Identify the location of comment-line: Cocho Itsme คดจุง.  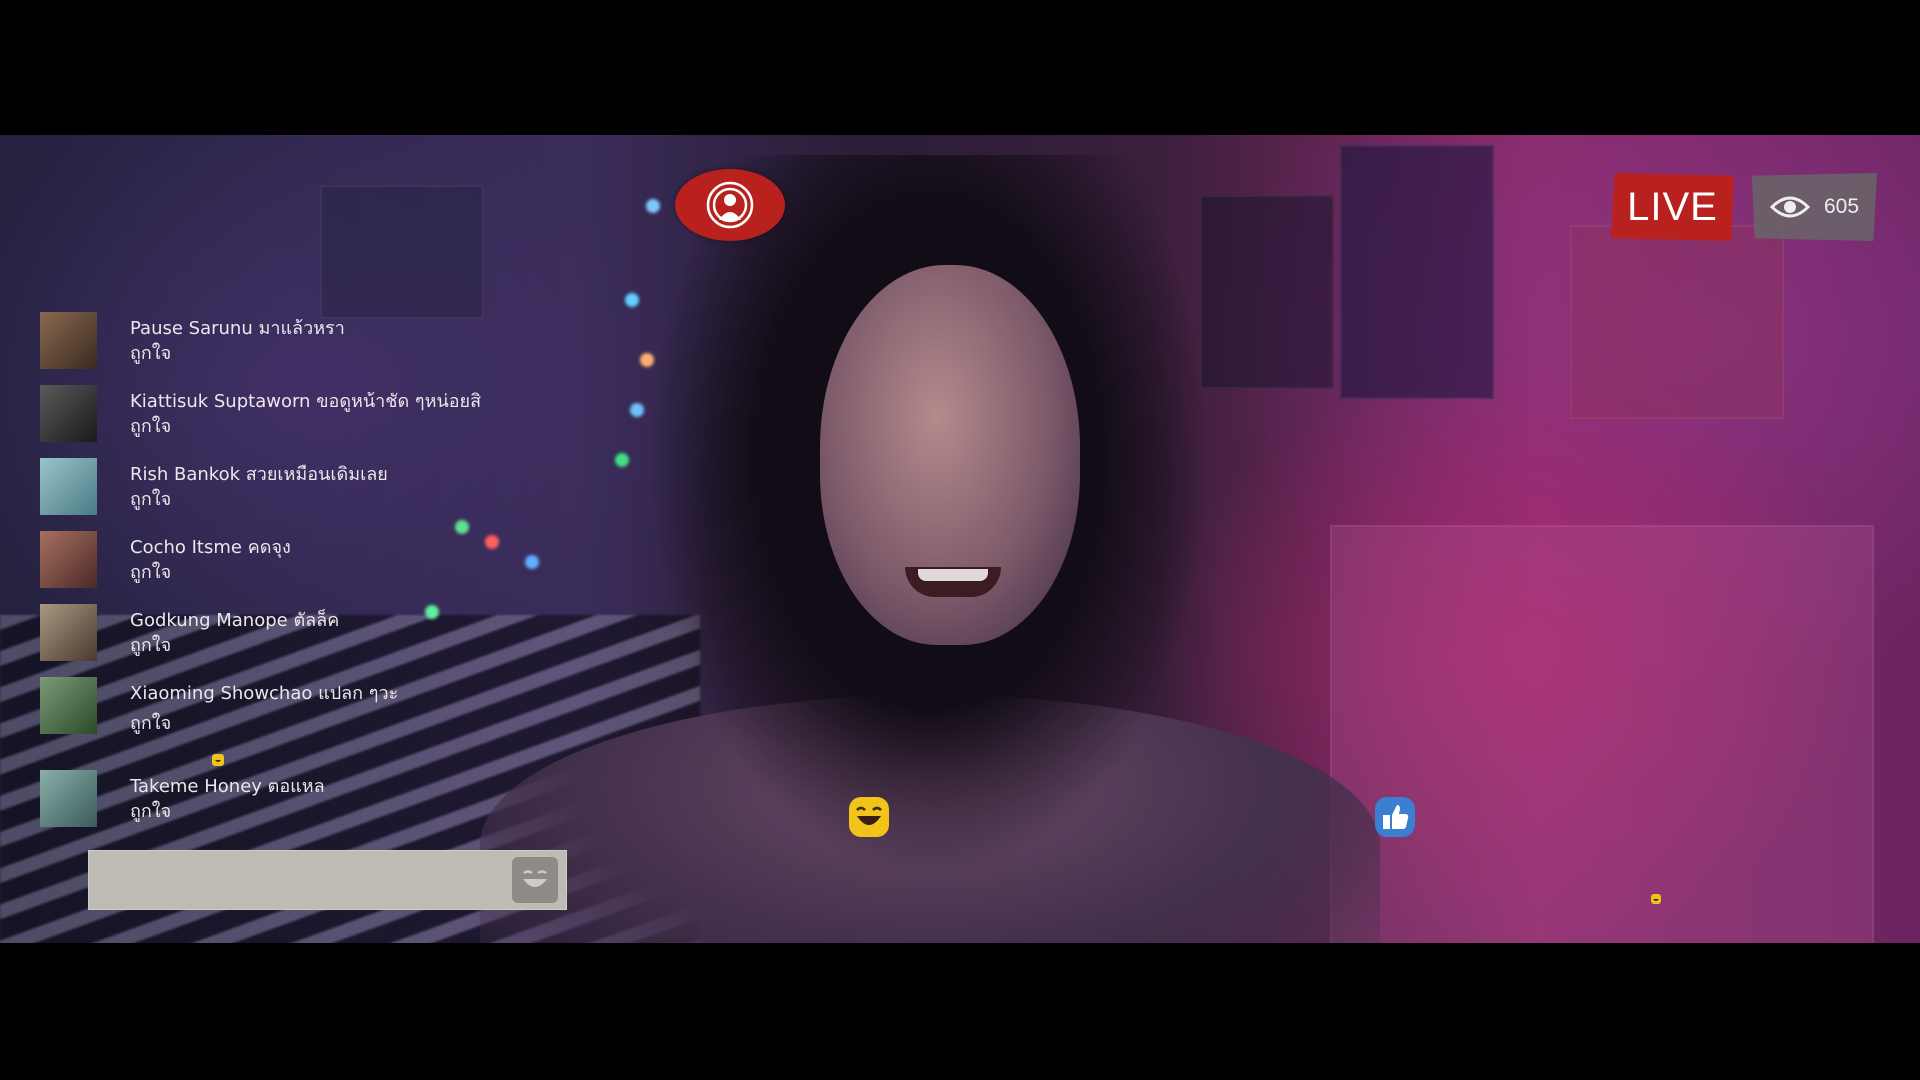
(210, 548).